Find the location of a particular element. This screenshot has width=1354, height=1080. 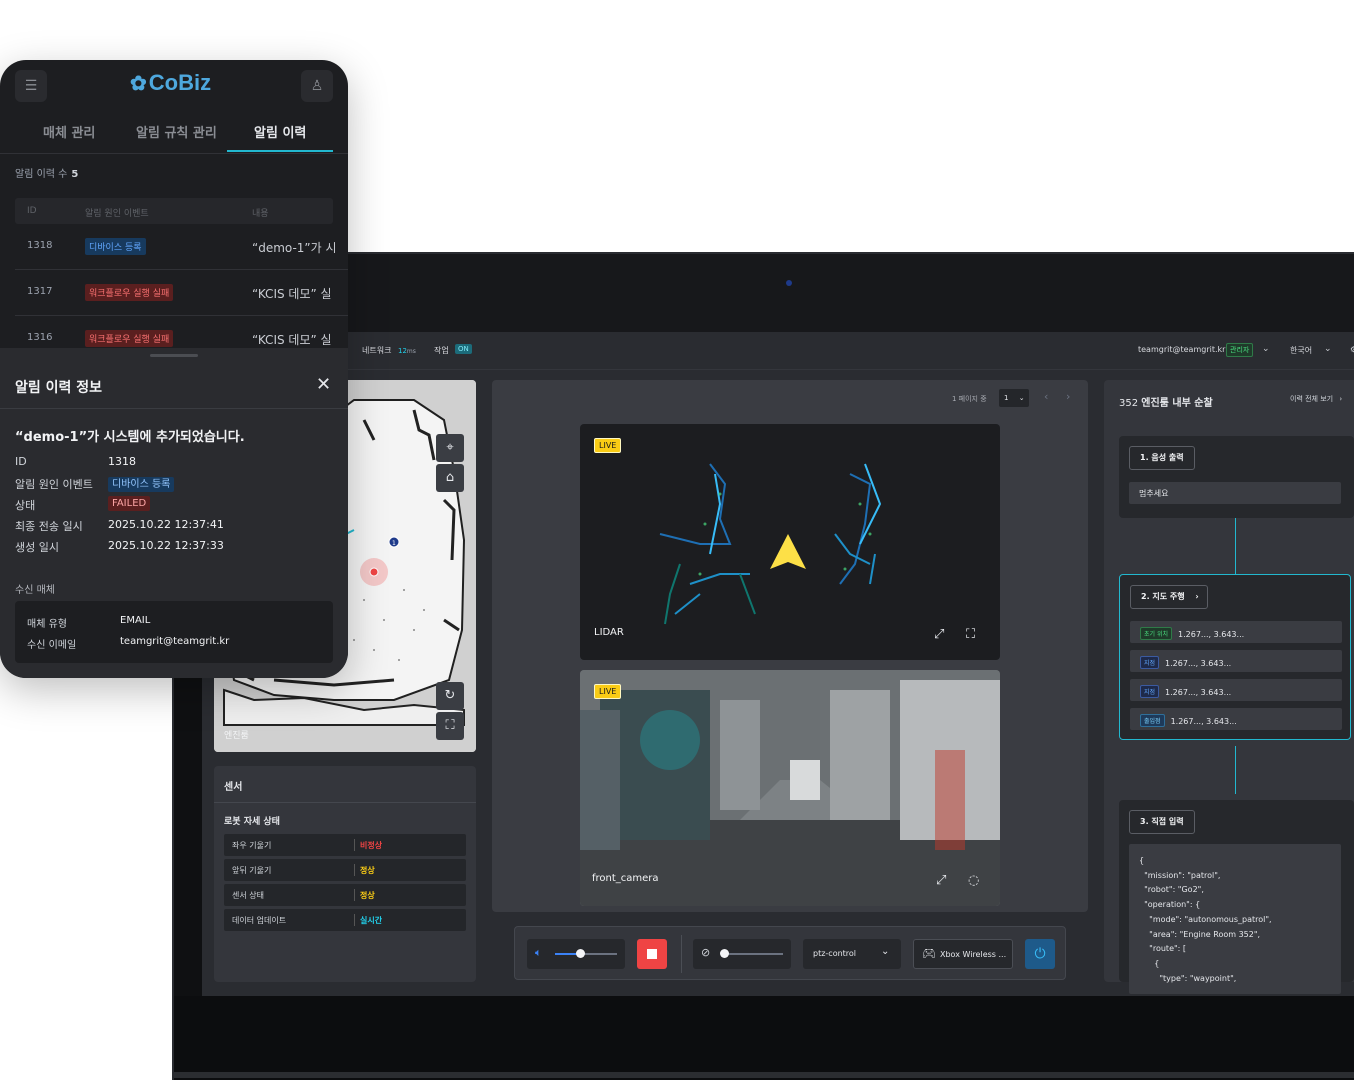

step-input: 멈추세요 is located at coordinates (1235, 493).